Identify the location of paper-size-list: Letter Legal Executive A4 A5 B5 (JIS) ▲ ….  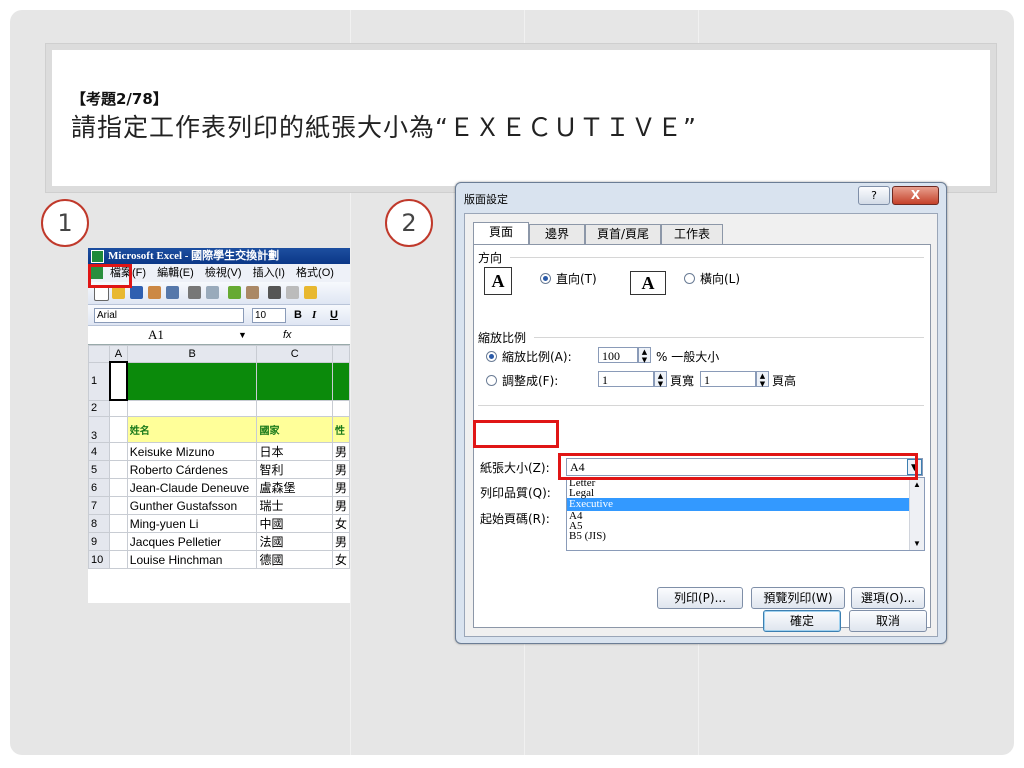
(745, 514).